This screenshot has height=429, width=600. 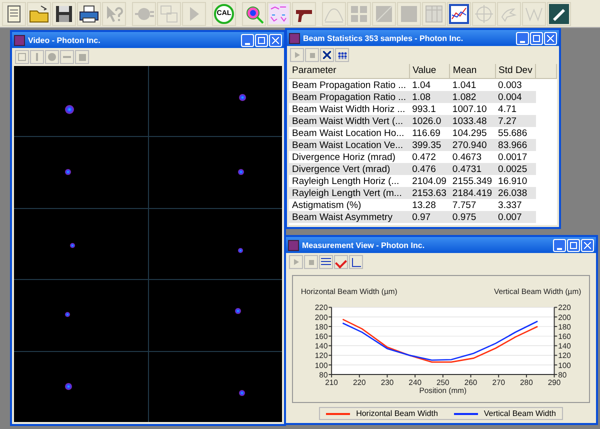 What do you see at coordinates (564, 336) in the screenshot?
I see `tick-label: 160` at bounding box center [564, 336].